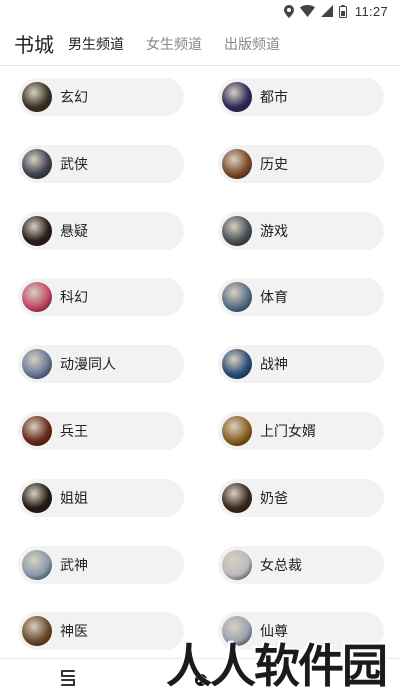  What do you see at coordinates (74, 298) in the screenshot?
I see `category-label: 科幻` at bounding box center [74, 298].